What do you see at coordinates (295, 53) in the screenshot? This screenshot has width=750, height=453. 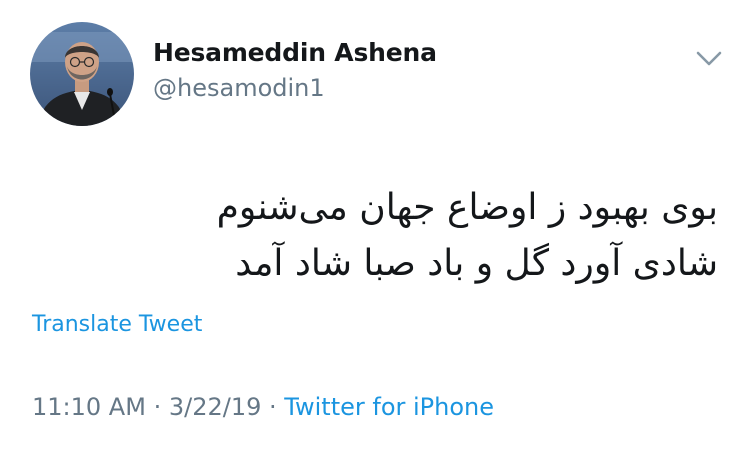 I see `display-name: Hesameddin Ashena` at bounding box center [295, 53].